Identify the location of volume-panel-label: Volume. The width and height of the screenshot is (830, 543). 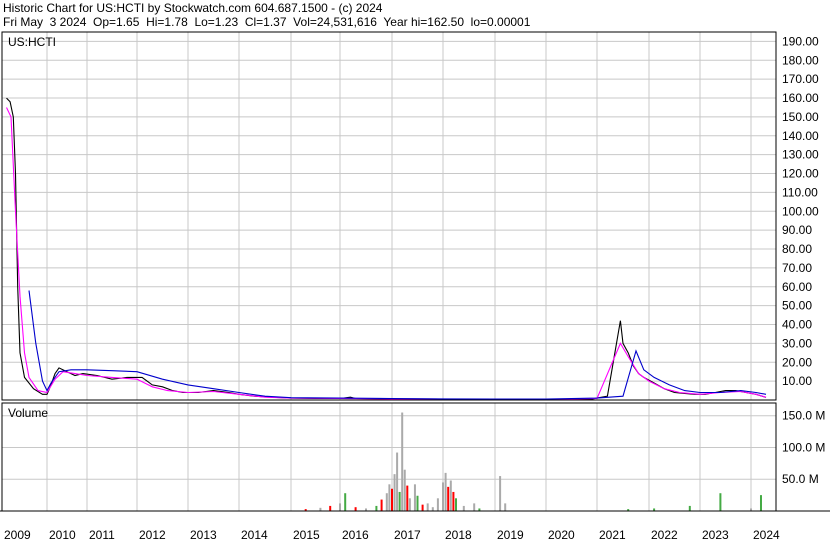
(28, 413).